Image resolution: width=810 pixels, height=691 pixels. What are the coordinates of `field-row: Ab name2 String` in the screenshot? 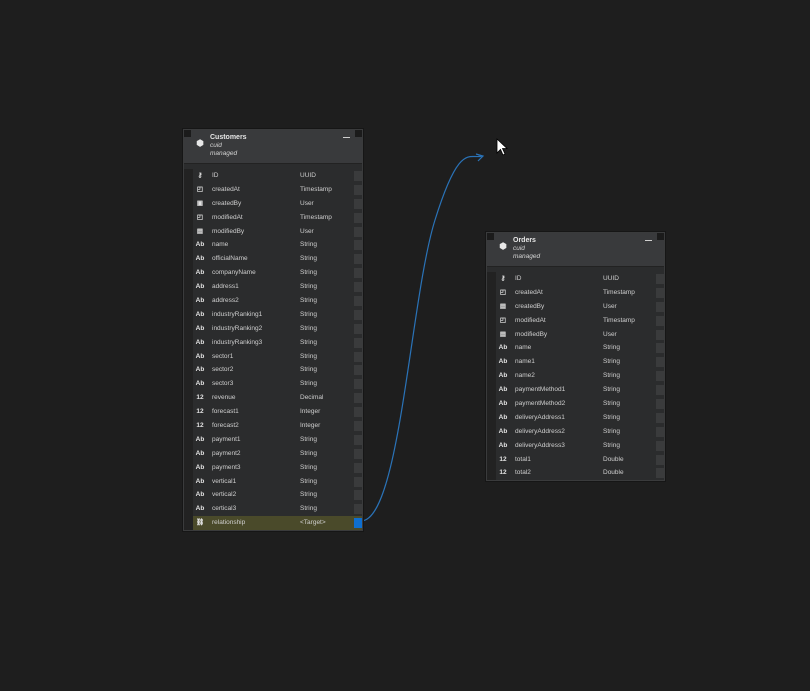 It's located at (575, 376).